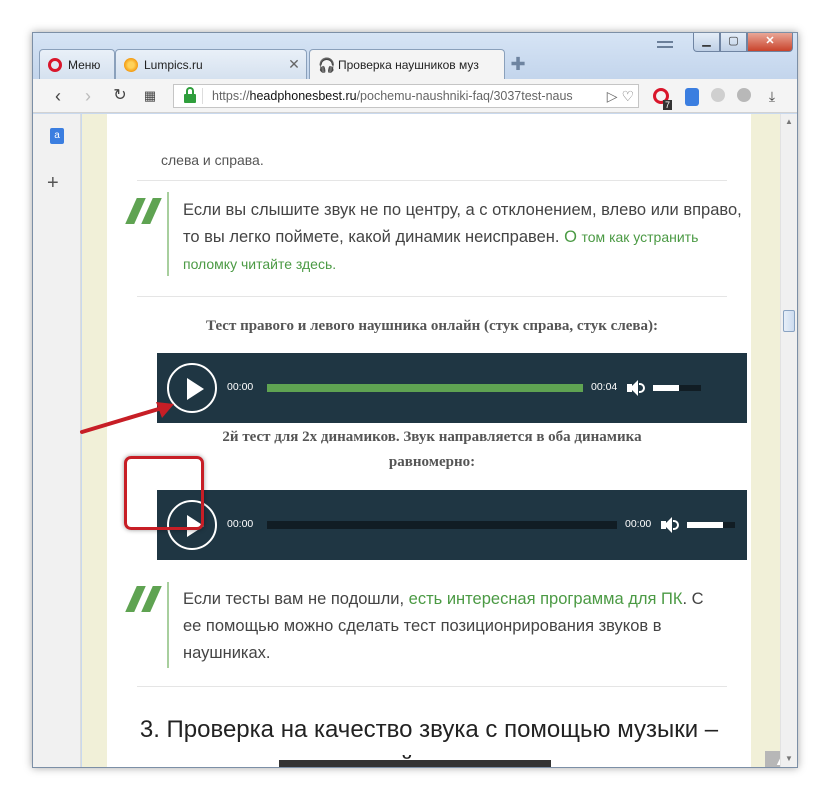 This screenshot has height=799, width=829. I want to click on audio-player-2: 00:00 00:00, so click(452, 525).